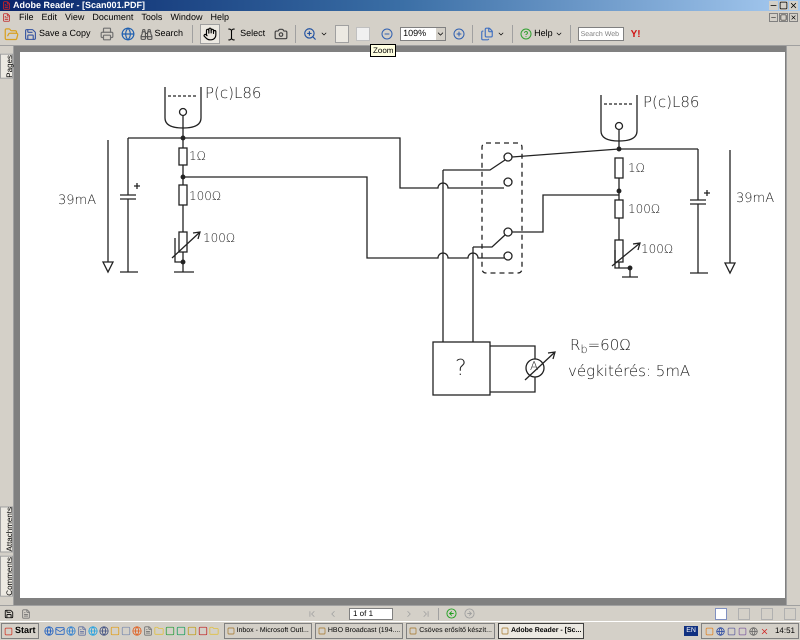 Image resolution: width=800 pixels, height=640 pixels. What do you see at coordinates (162, 34) in the screenshot?
I see `search-button: Search` at bounding box center [162, 34].